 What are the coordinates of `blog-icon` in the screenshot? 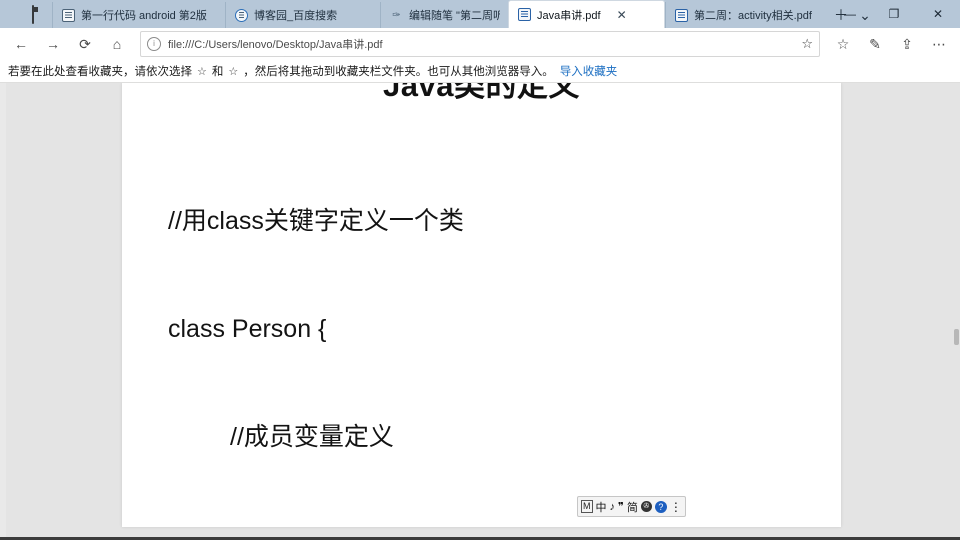 It's located at (241, 15).